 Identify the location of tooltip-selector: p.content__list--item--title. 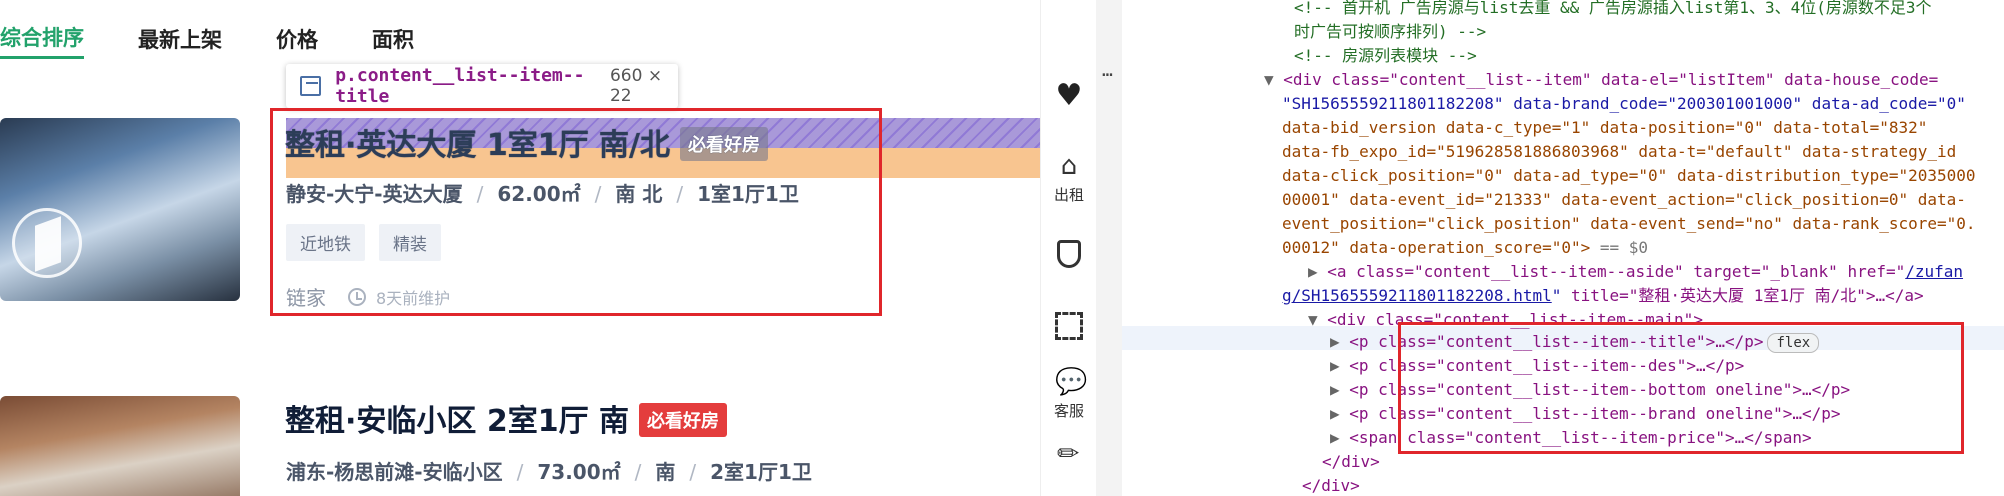
(460, 86).